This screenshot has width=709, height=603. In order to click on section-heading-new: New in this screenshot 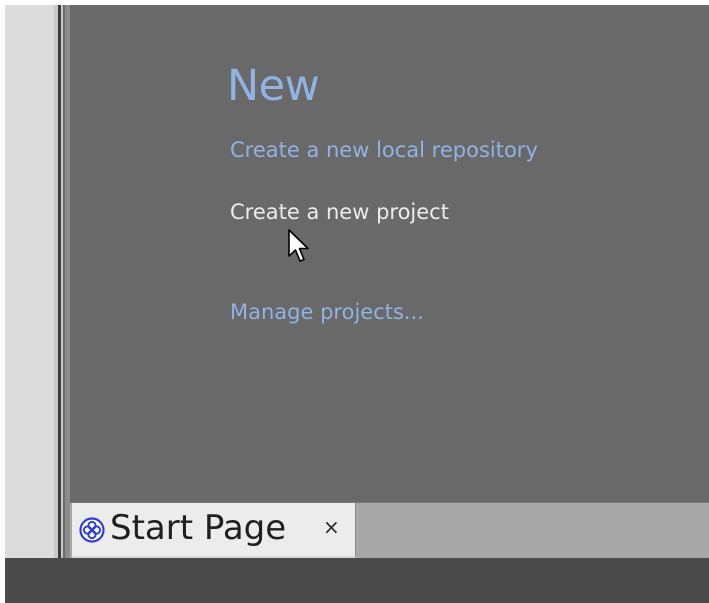, I will do `click(273, 86)`.